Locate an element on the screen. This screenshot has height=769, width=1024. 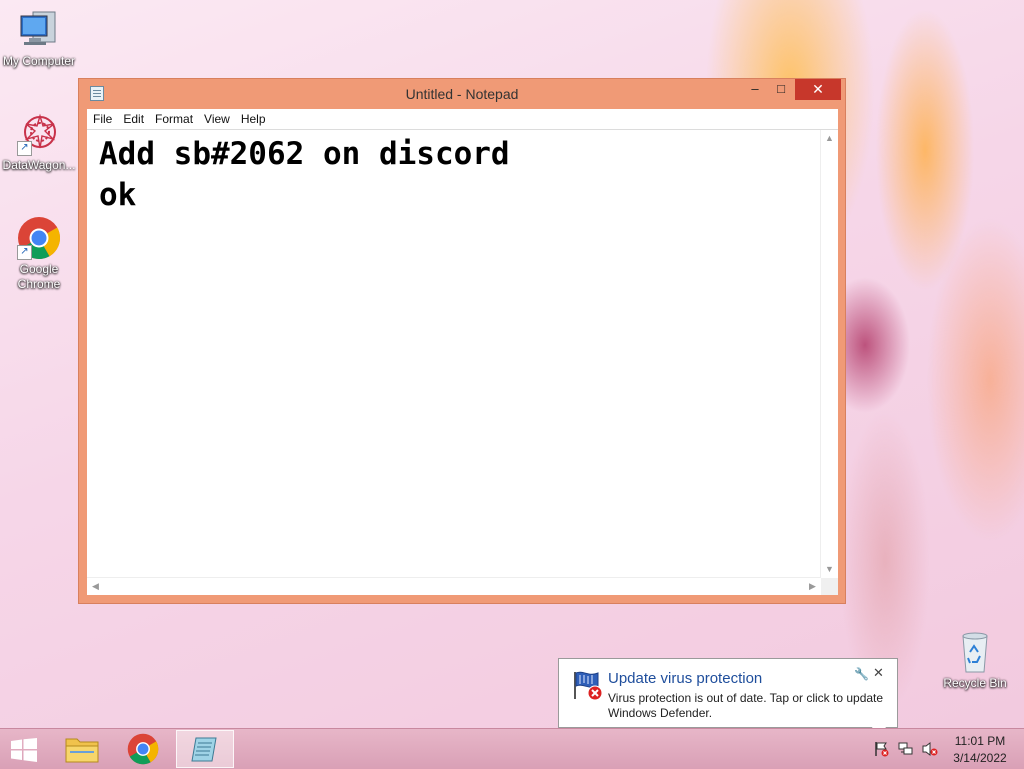
taskbar-file-explorer is located at coordinates (81, 749).